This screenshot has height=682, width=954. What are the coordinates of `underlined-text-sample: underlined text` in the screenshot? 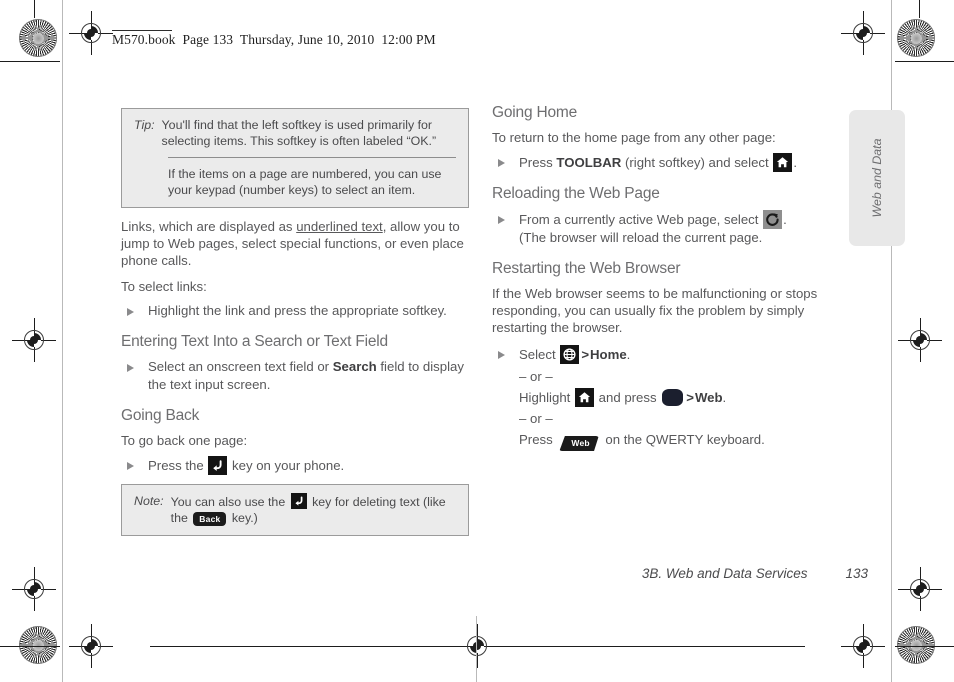 It's located at (339, 226).